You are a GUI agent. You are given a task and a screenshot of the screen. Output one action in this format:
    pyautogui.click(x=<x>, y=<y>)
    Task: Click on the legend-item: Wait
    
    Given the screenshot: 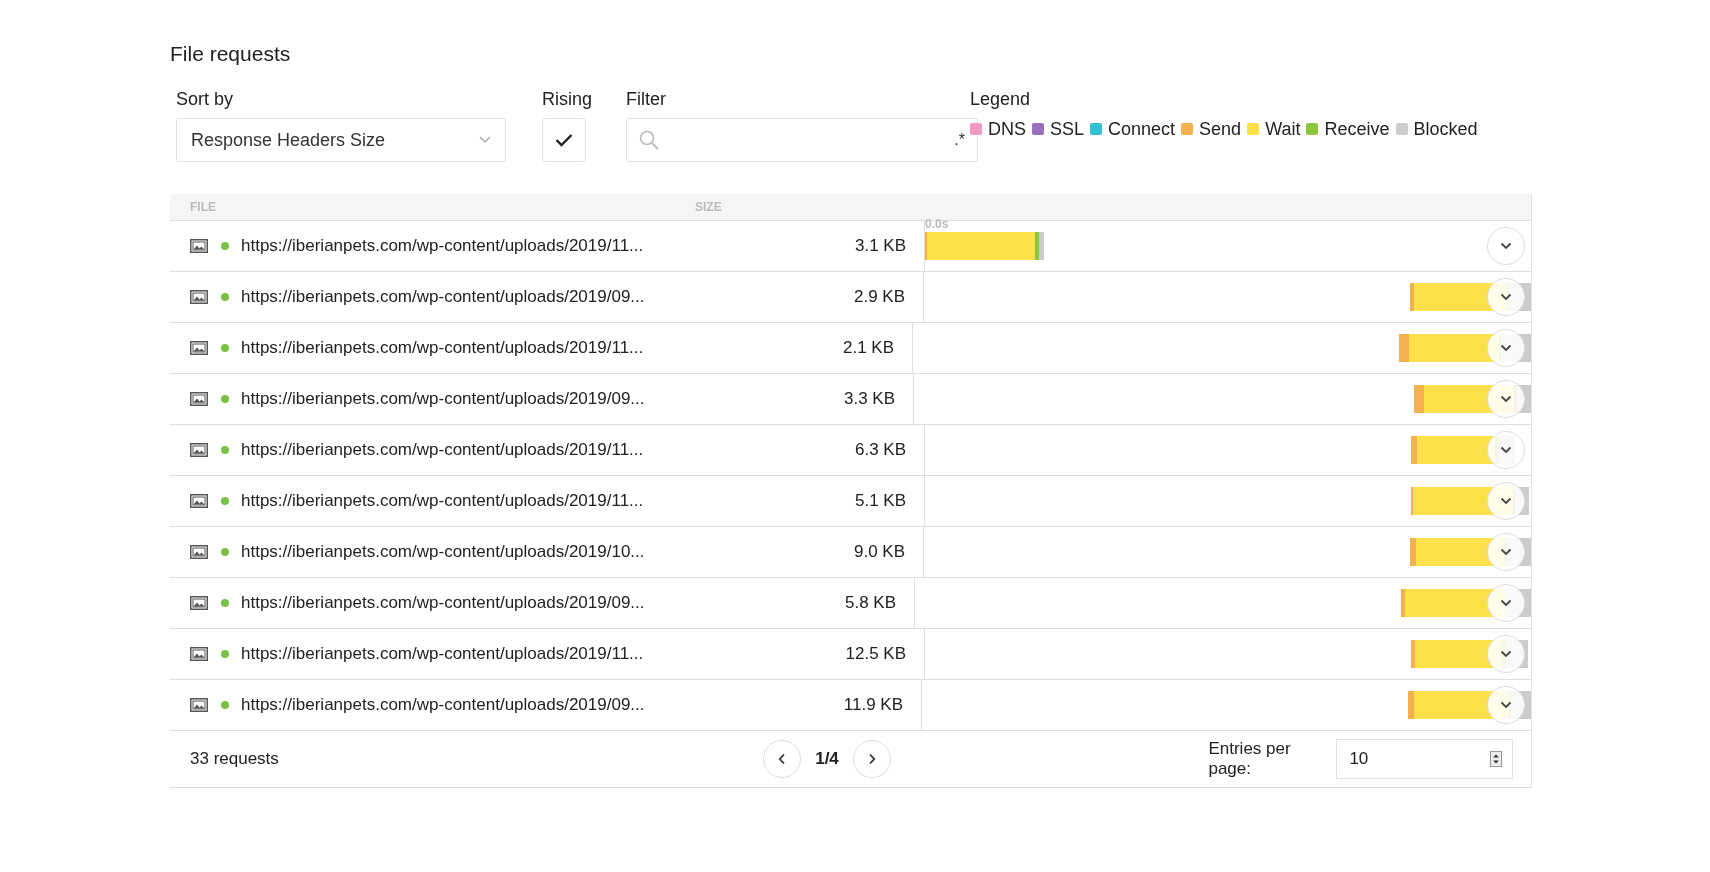 What is the action you would take?
    pyautogui.click(x=1283, y=129)
    